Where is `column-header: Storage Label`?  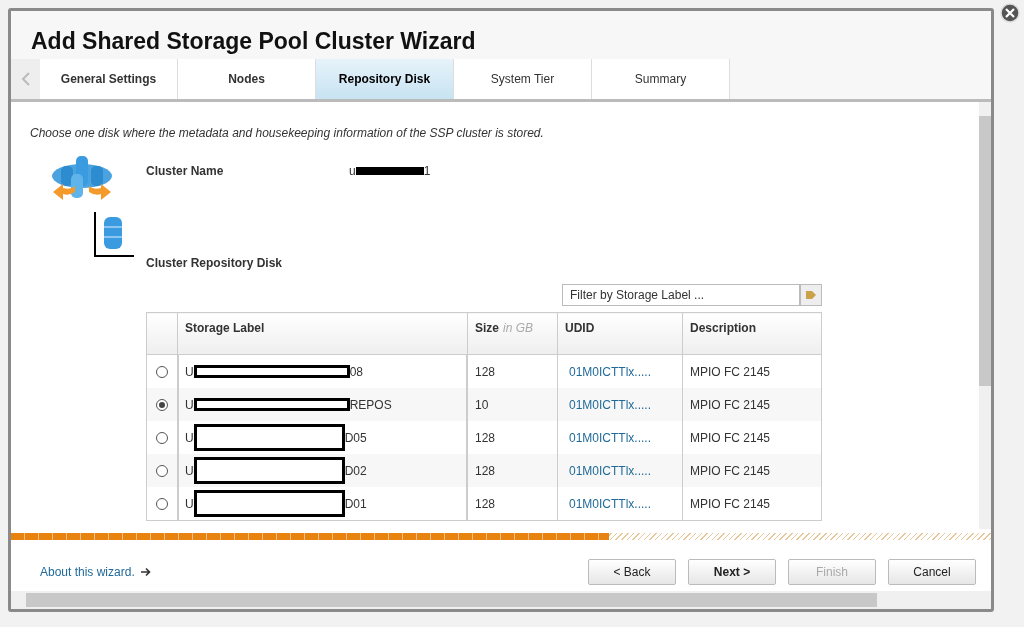 column-header: Storage Label is located at coordinates (322, 333).